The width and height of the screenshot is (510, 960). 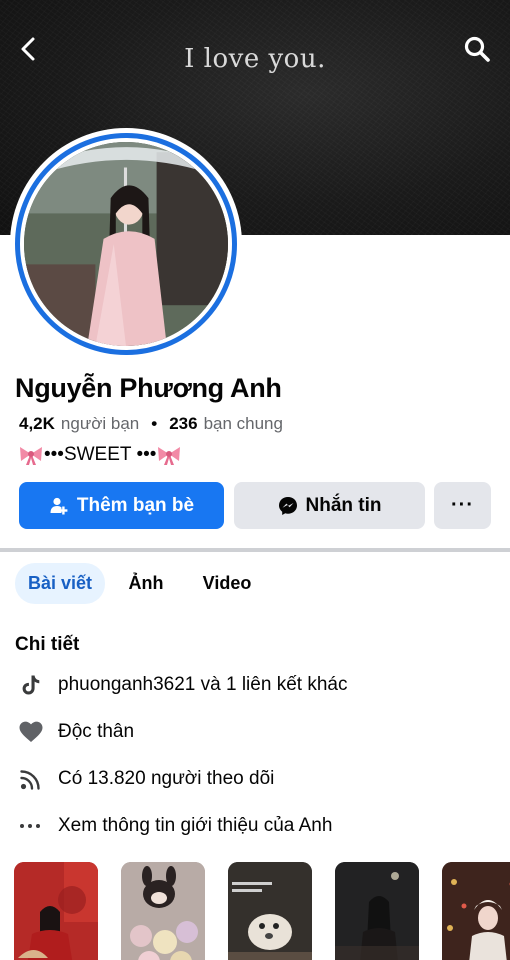 I want to click on profile-name: Nguyễn Phương Anh, so click(x=148, y=388).